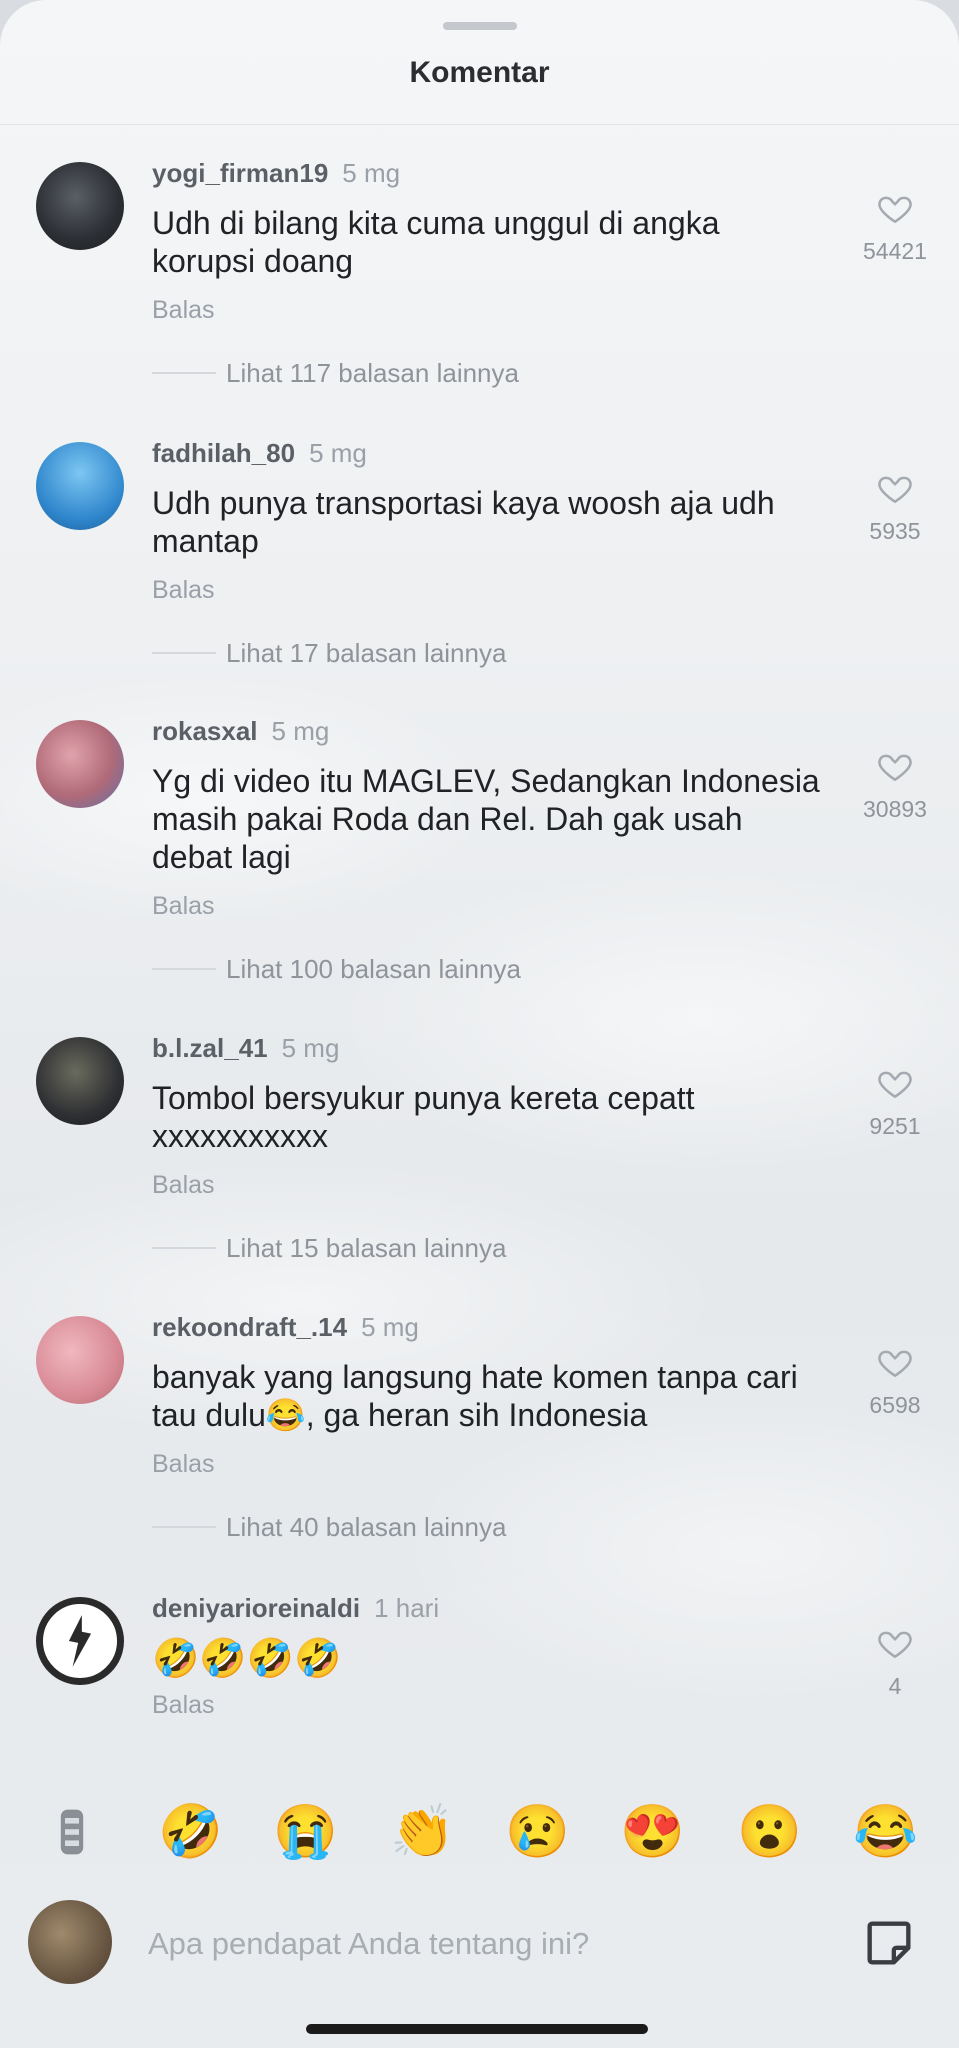 The image size is (959, 2048). I want to click on like-count: 5935, so click(895, 531).